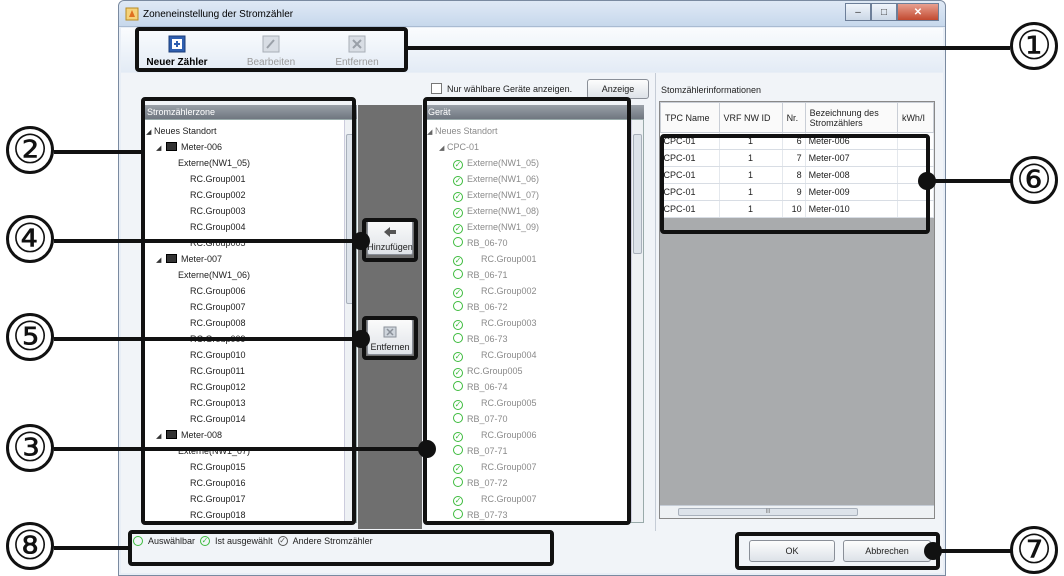 Image resolution: width=1064 pixels, height=576 pixels. I want to click on horizontal-scroll-thumb: III, so click(768, 512).